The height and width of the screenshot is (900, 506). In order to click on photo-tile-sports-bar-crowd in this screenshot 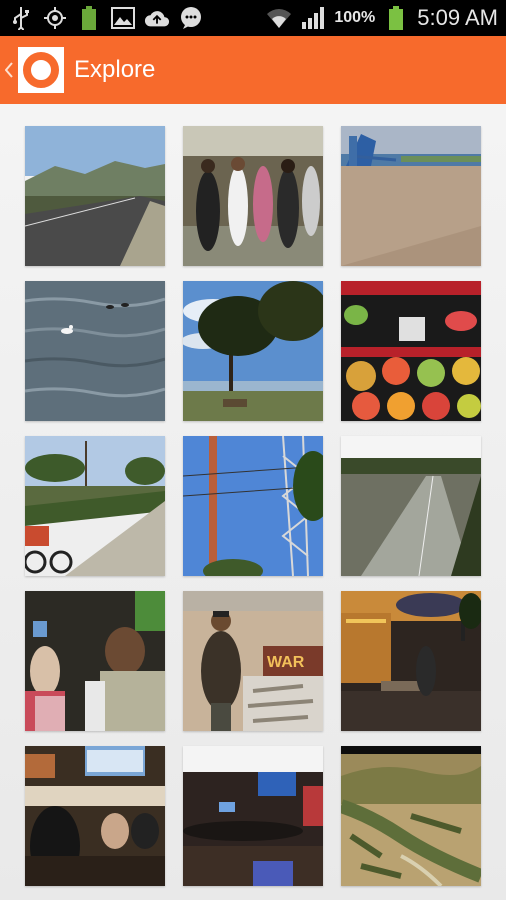, I will do `click(95, 816)`.